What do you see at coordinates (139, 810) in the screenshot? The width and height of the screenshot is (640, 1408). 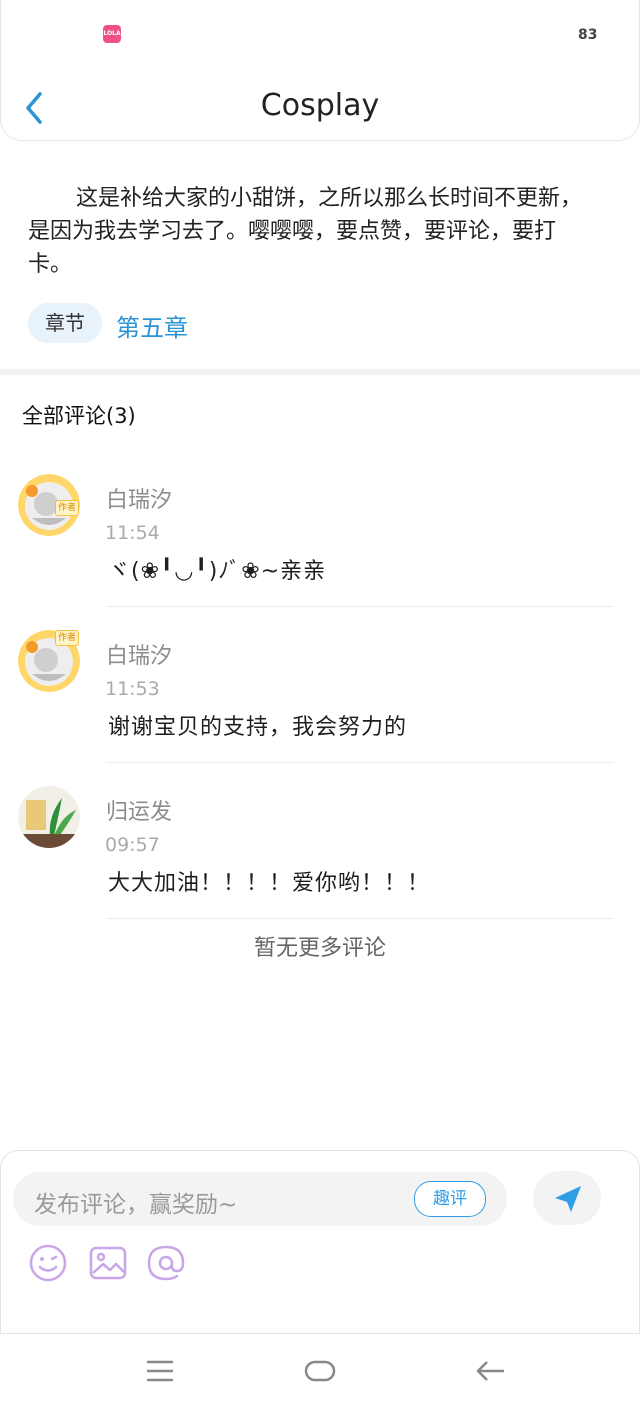 I see `comment-author: 归运发` at bounding box center [139, 810].